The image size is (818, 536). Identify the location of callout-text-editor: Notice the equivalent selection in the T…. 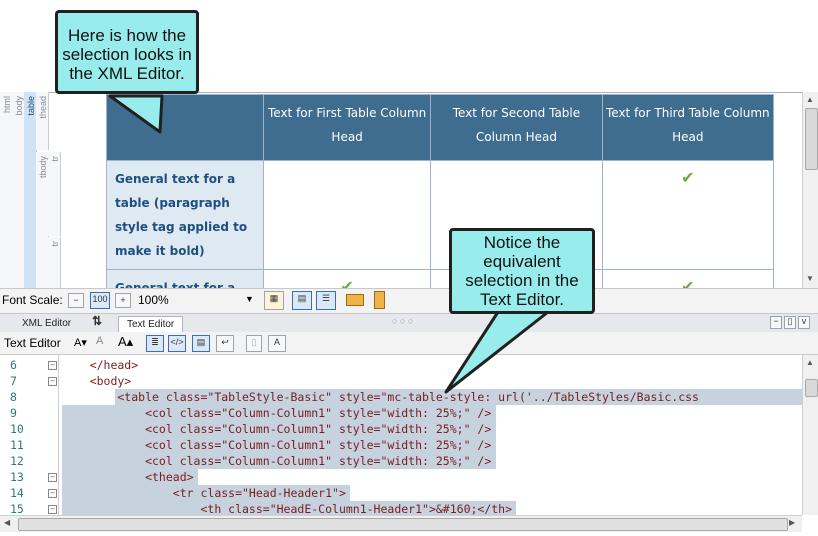
(522, 271).